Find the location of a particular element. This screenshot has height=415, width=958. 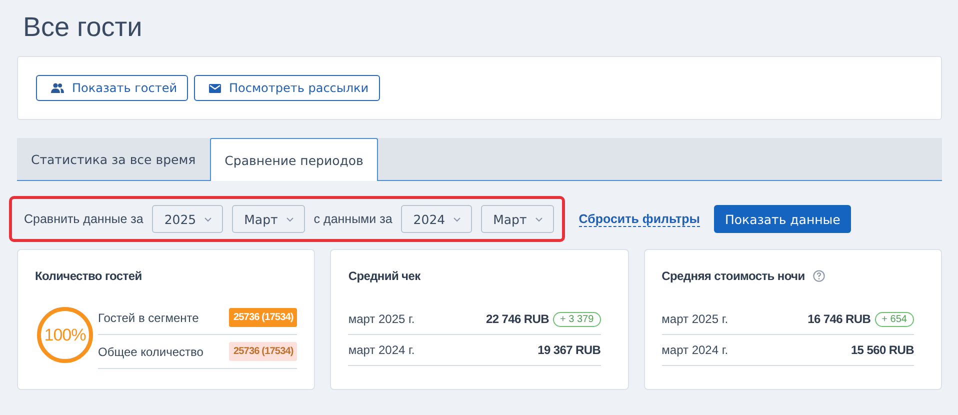

progress-ring is located at coordinates (65, 335).